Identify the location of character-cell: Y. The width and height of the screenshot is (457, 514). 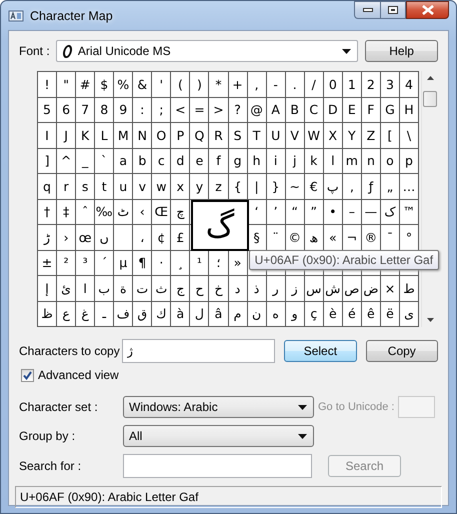
(351, 135).